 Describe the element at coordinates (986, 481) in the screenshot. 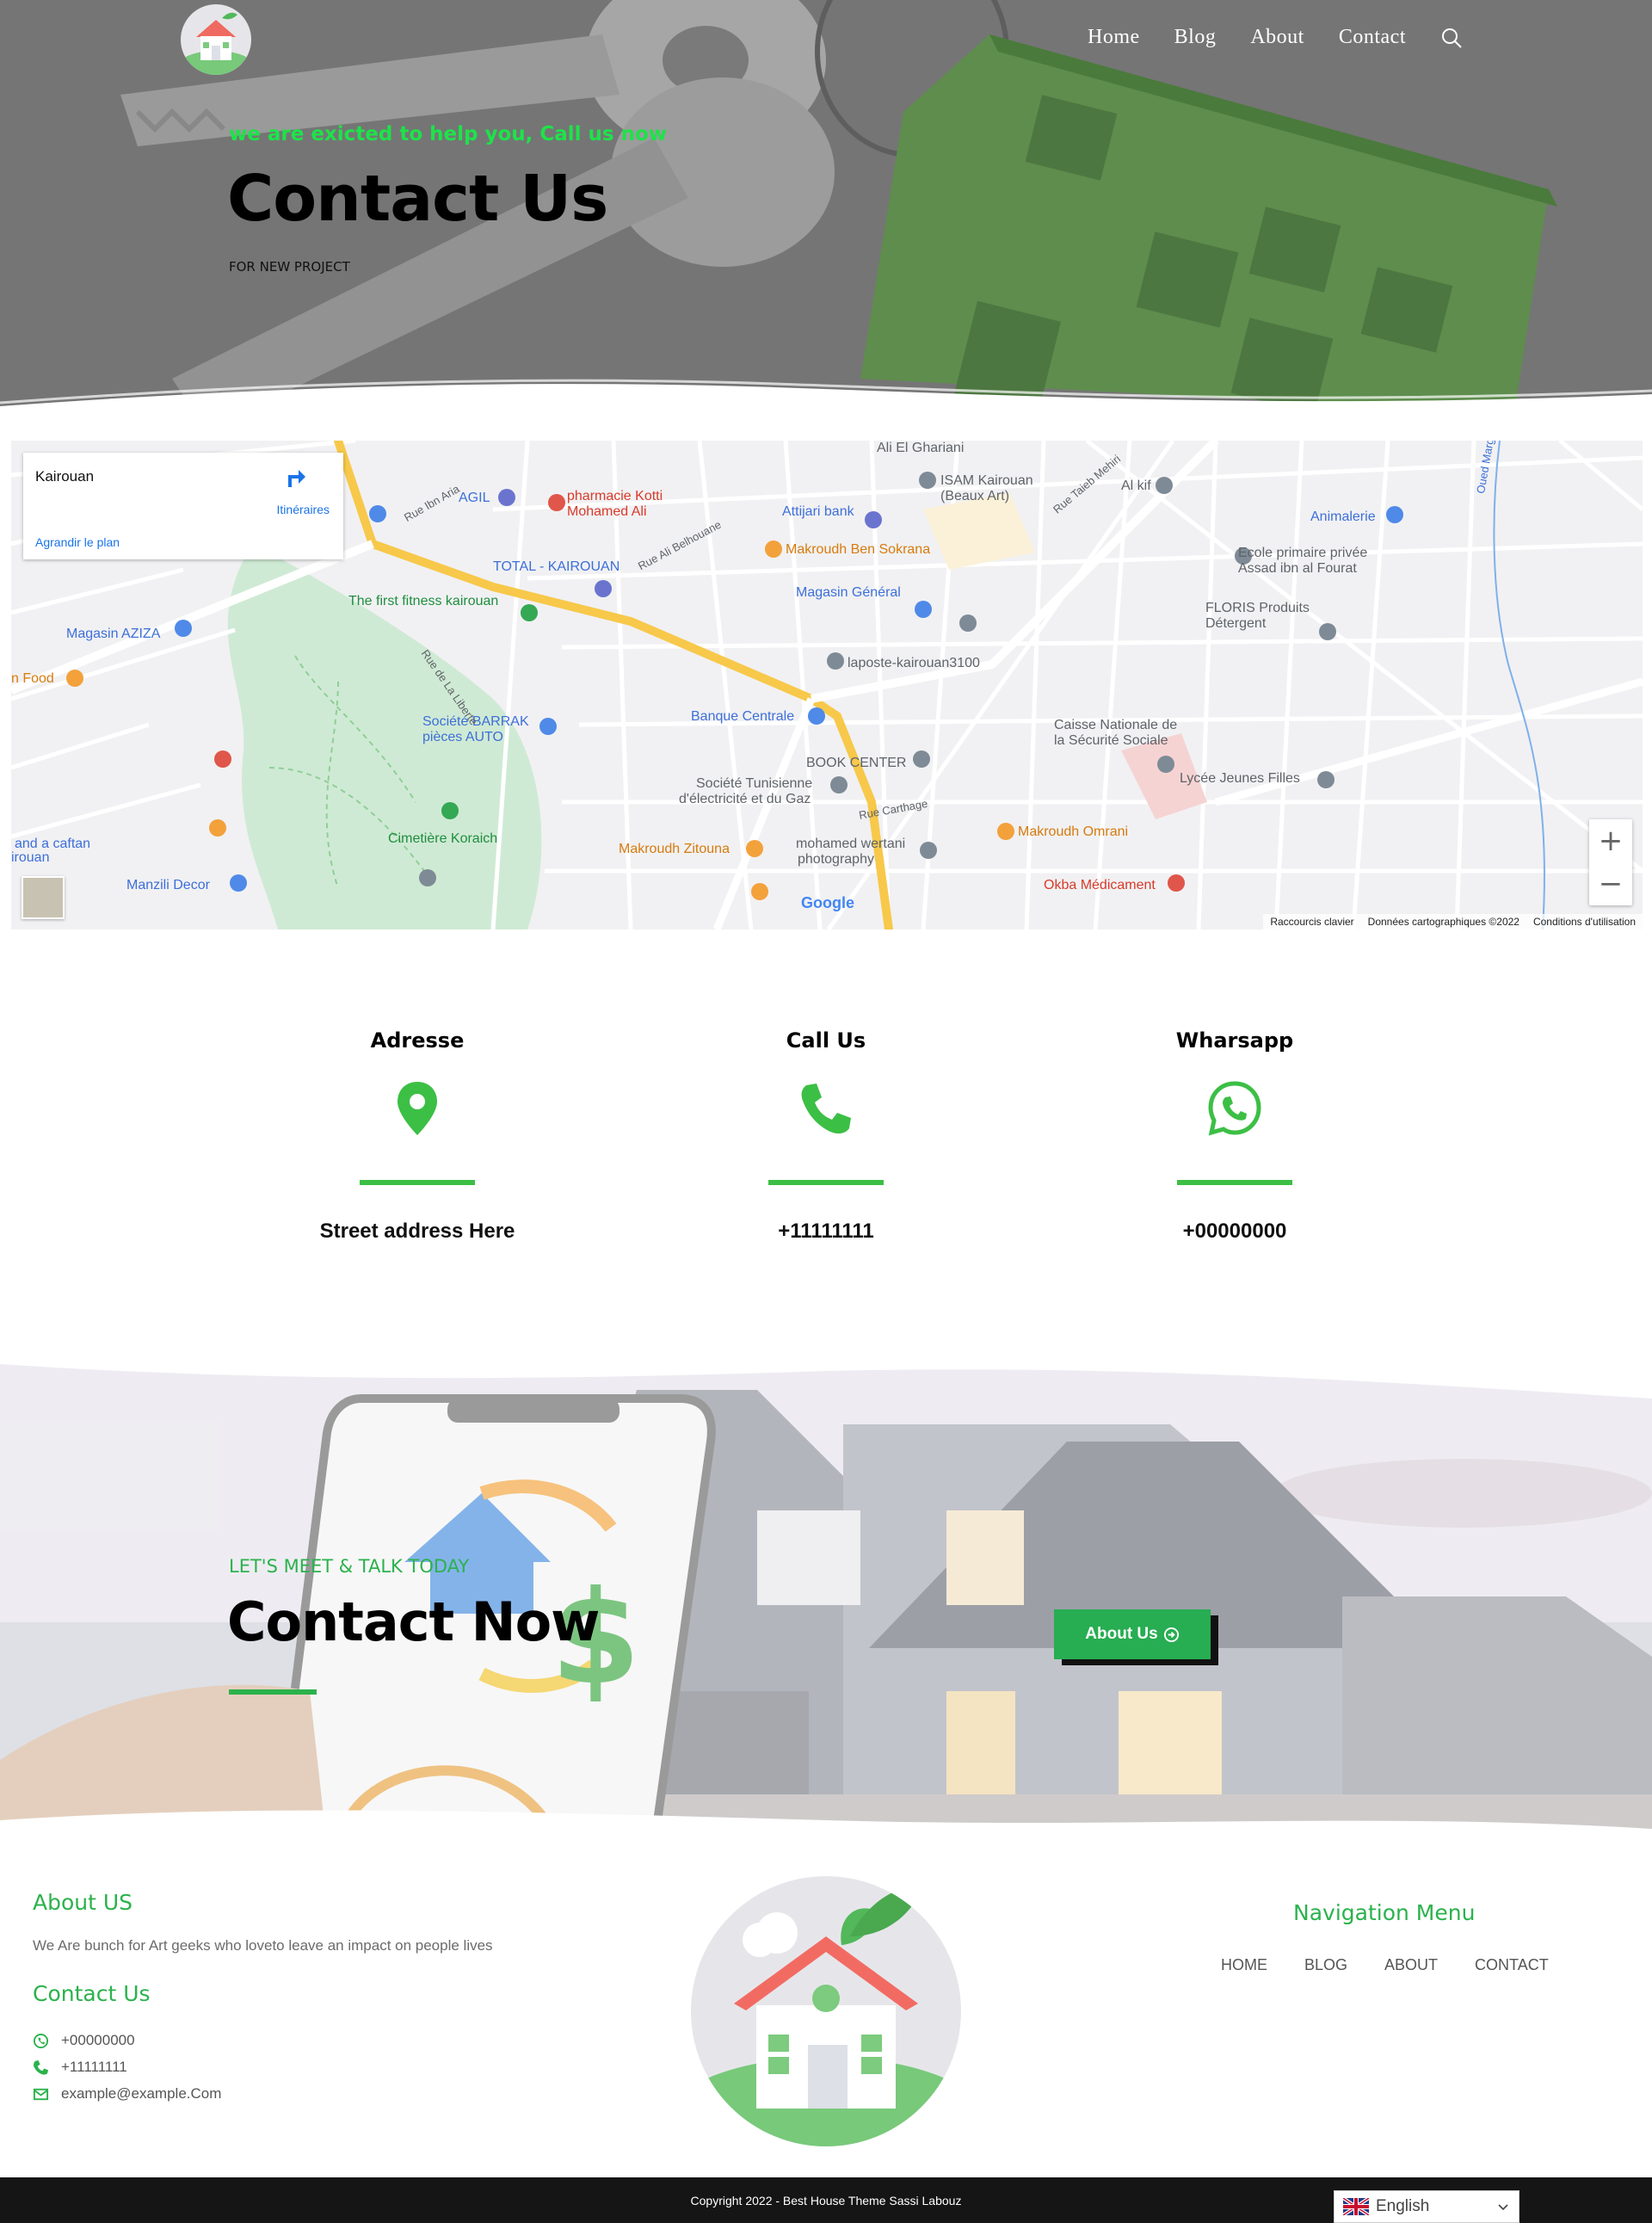

I see `map-label: ISAM Kairouan` at that location.